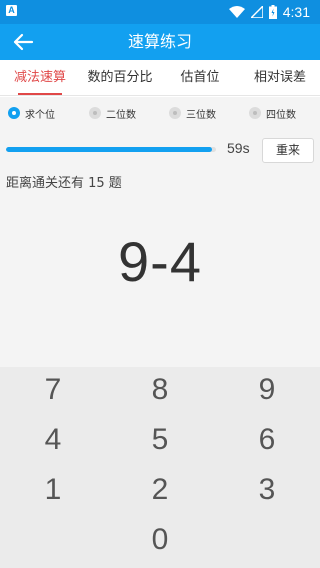 Image resolution: width=320 pixels, height=568 pixels. Describe the element at coordinates (160, 113) in the screenshot. I see `digit-options: 求个位 二位数 三位数 四位数` at that location.